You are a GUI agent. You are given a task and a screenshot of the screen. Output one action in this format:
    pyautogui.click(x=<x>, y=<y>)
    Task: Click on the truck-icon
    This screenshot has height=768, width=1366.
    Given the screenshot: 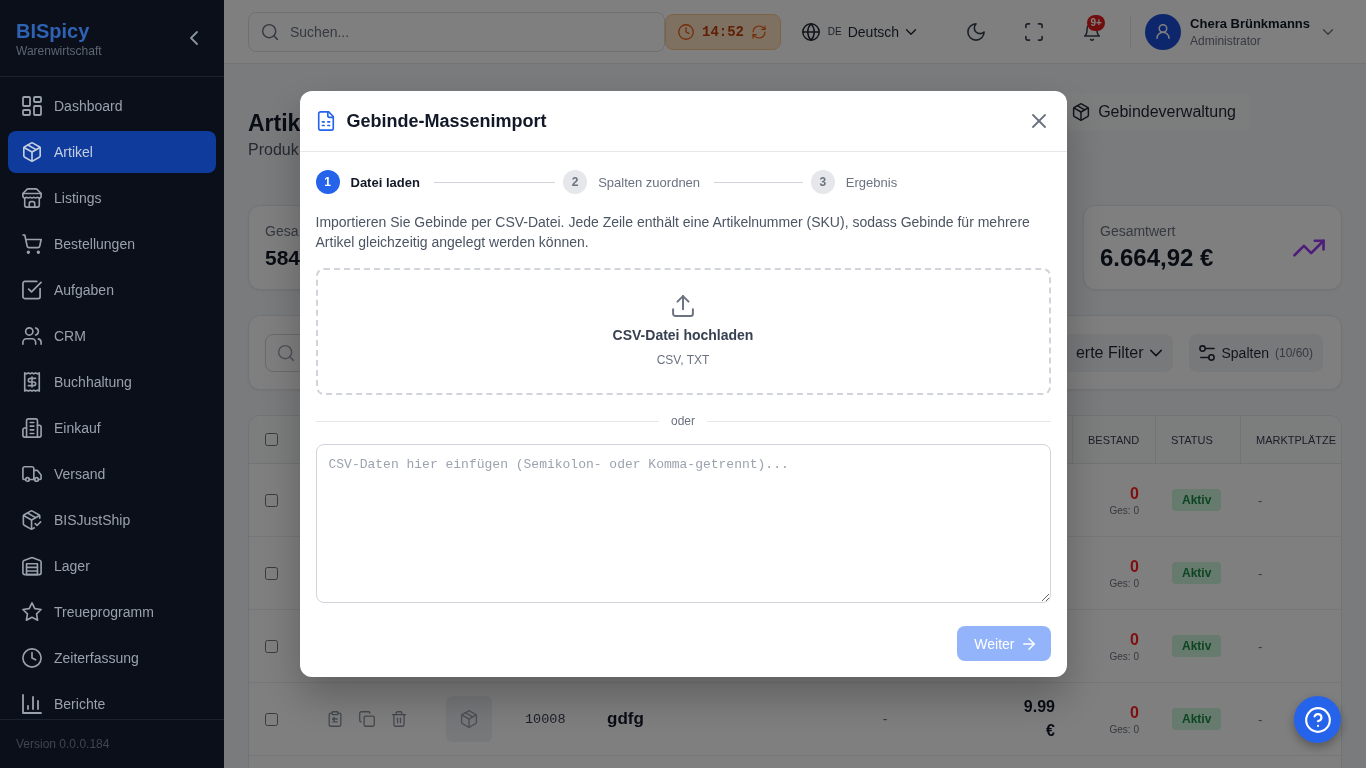 What is the action you would take?
    pyautogui.click(x=32, y=474)
    